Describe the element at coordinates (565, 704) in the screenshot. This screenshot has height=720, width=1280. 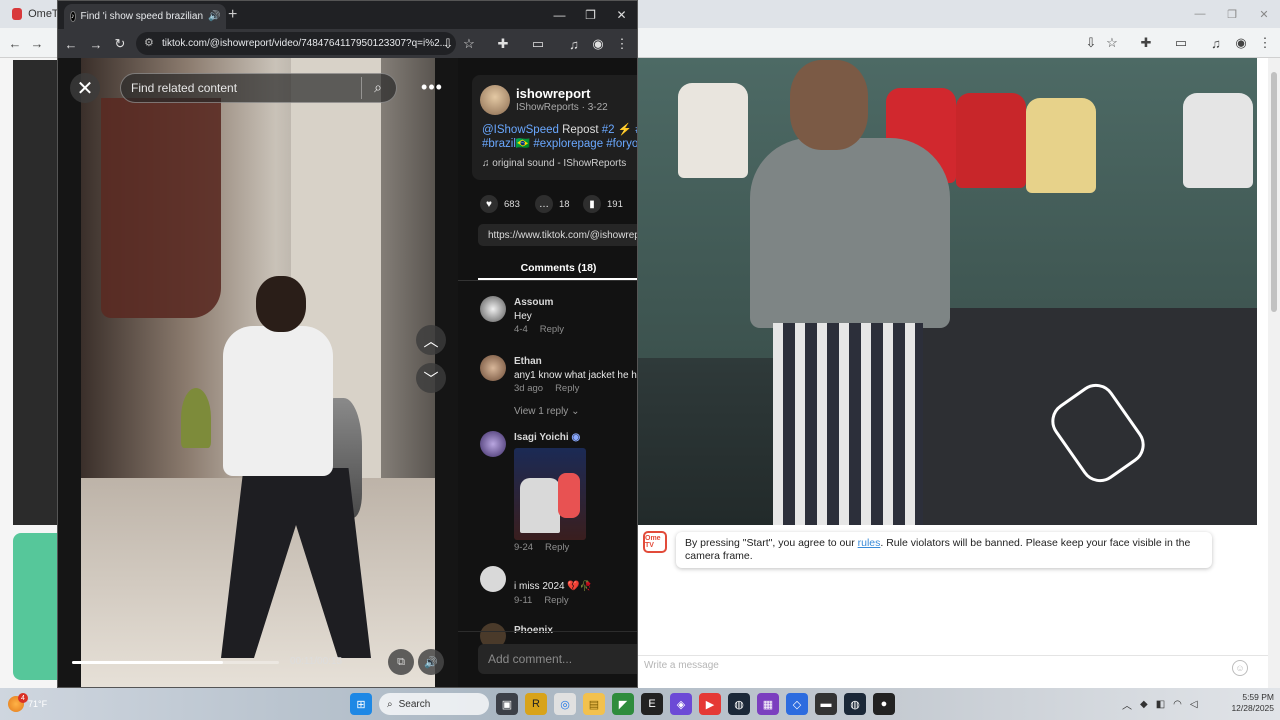
I see `chrome-icon: ◎` at that location.